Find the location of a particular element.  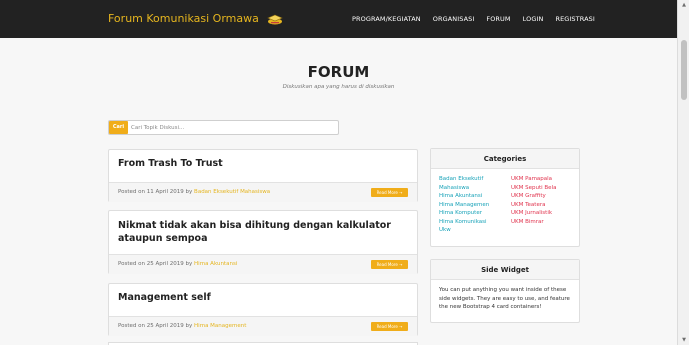

page-title: FORUM is located at coordinates (338, 72).